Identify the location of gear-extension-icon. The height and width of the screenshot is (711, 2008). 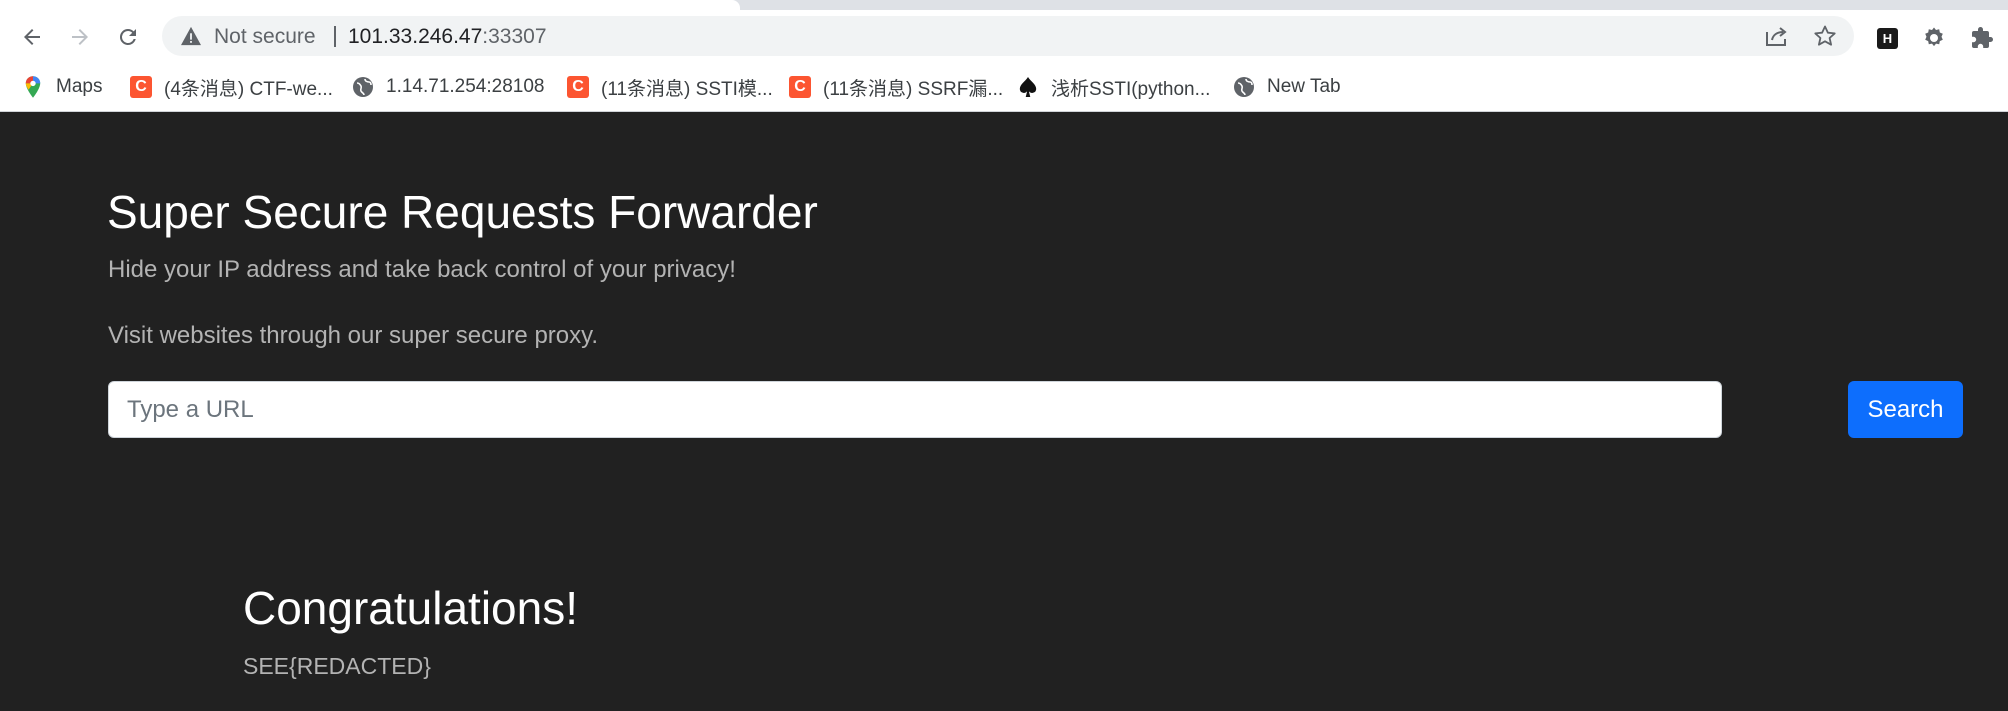
(1934, 38).